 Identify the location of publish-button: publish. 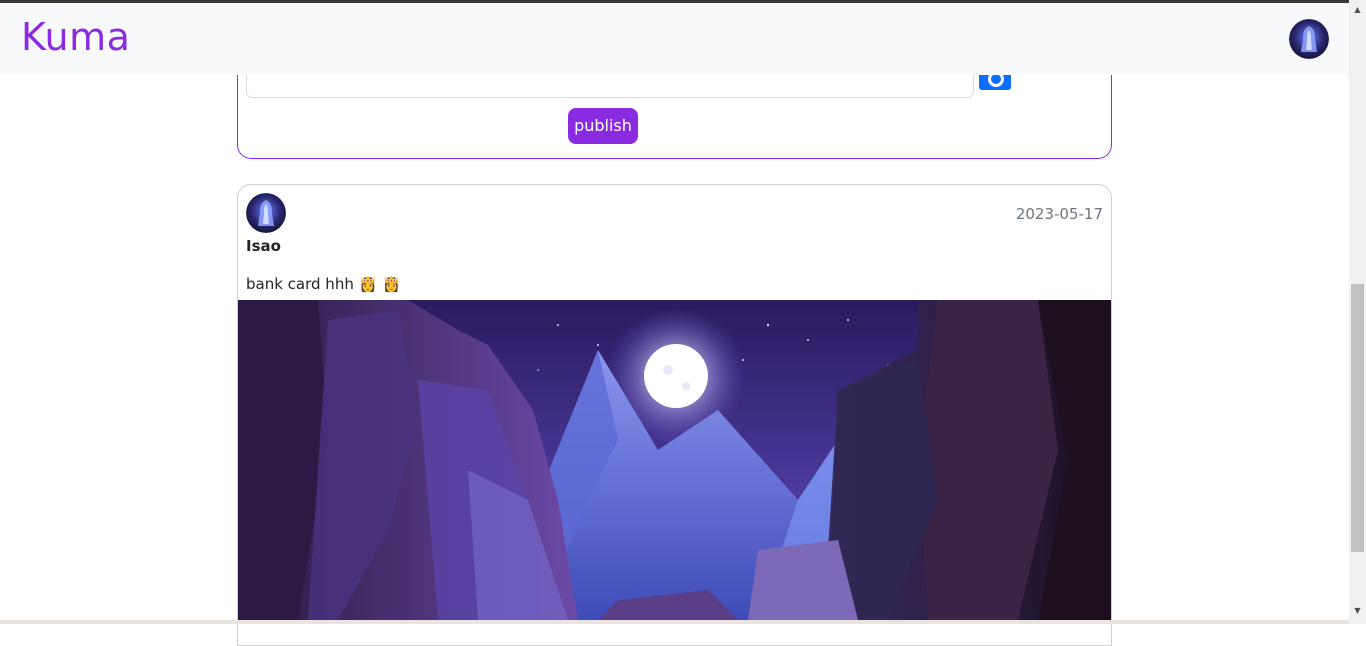
(603, 126).